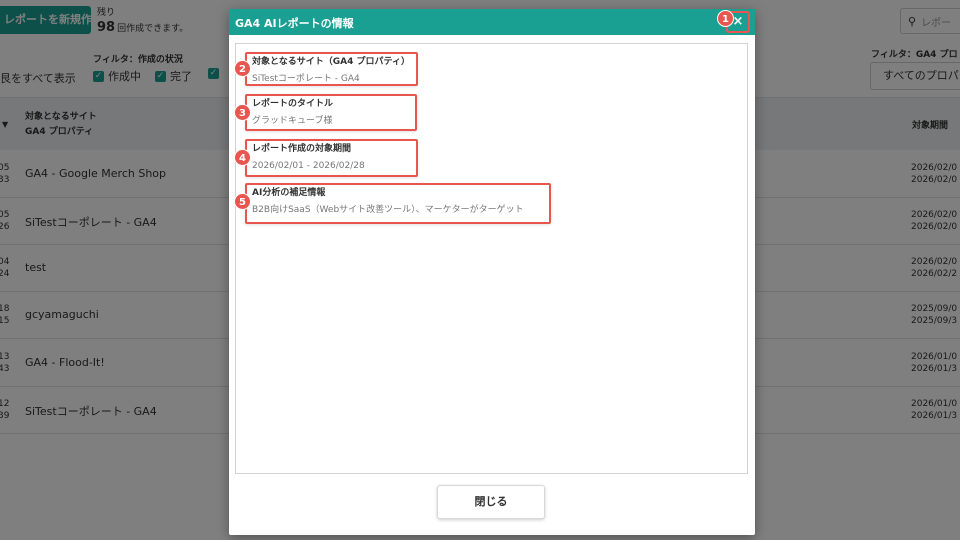 The image size is (960, 540). Describe the element at coordinates (293, 104) in the screenshot. I see `title-field-label: レポートのタイトル` at that location.